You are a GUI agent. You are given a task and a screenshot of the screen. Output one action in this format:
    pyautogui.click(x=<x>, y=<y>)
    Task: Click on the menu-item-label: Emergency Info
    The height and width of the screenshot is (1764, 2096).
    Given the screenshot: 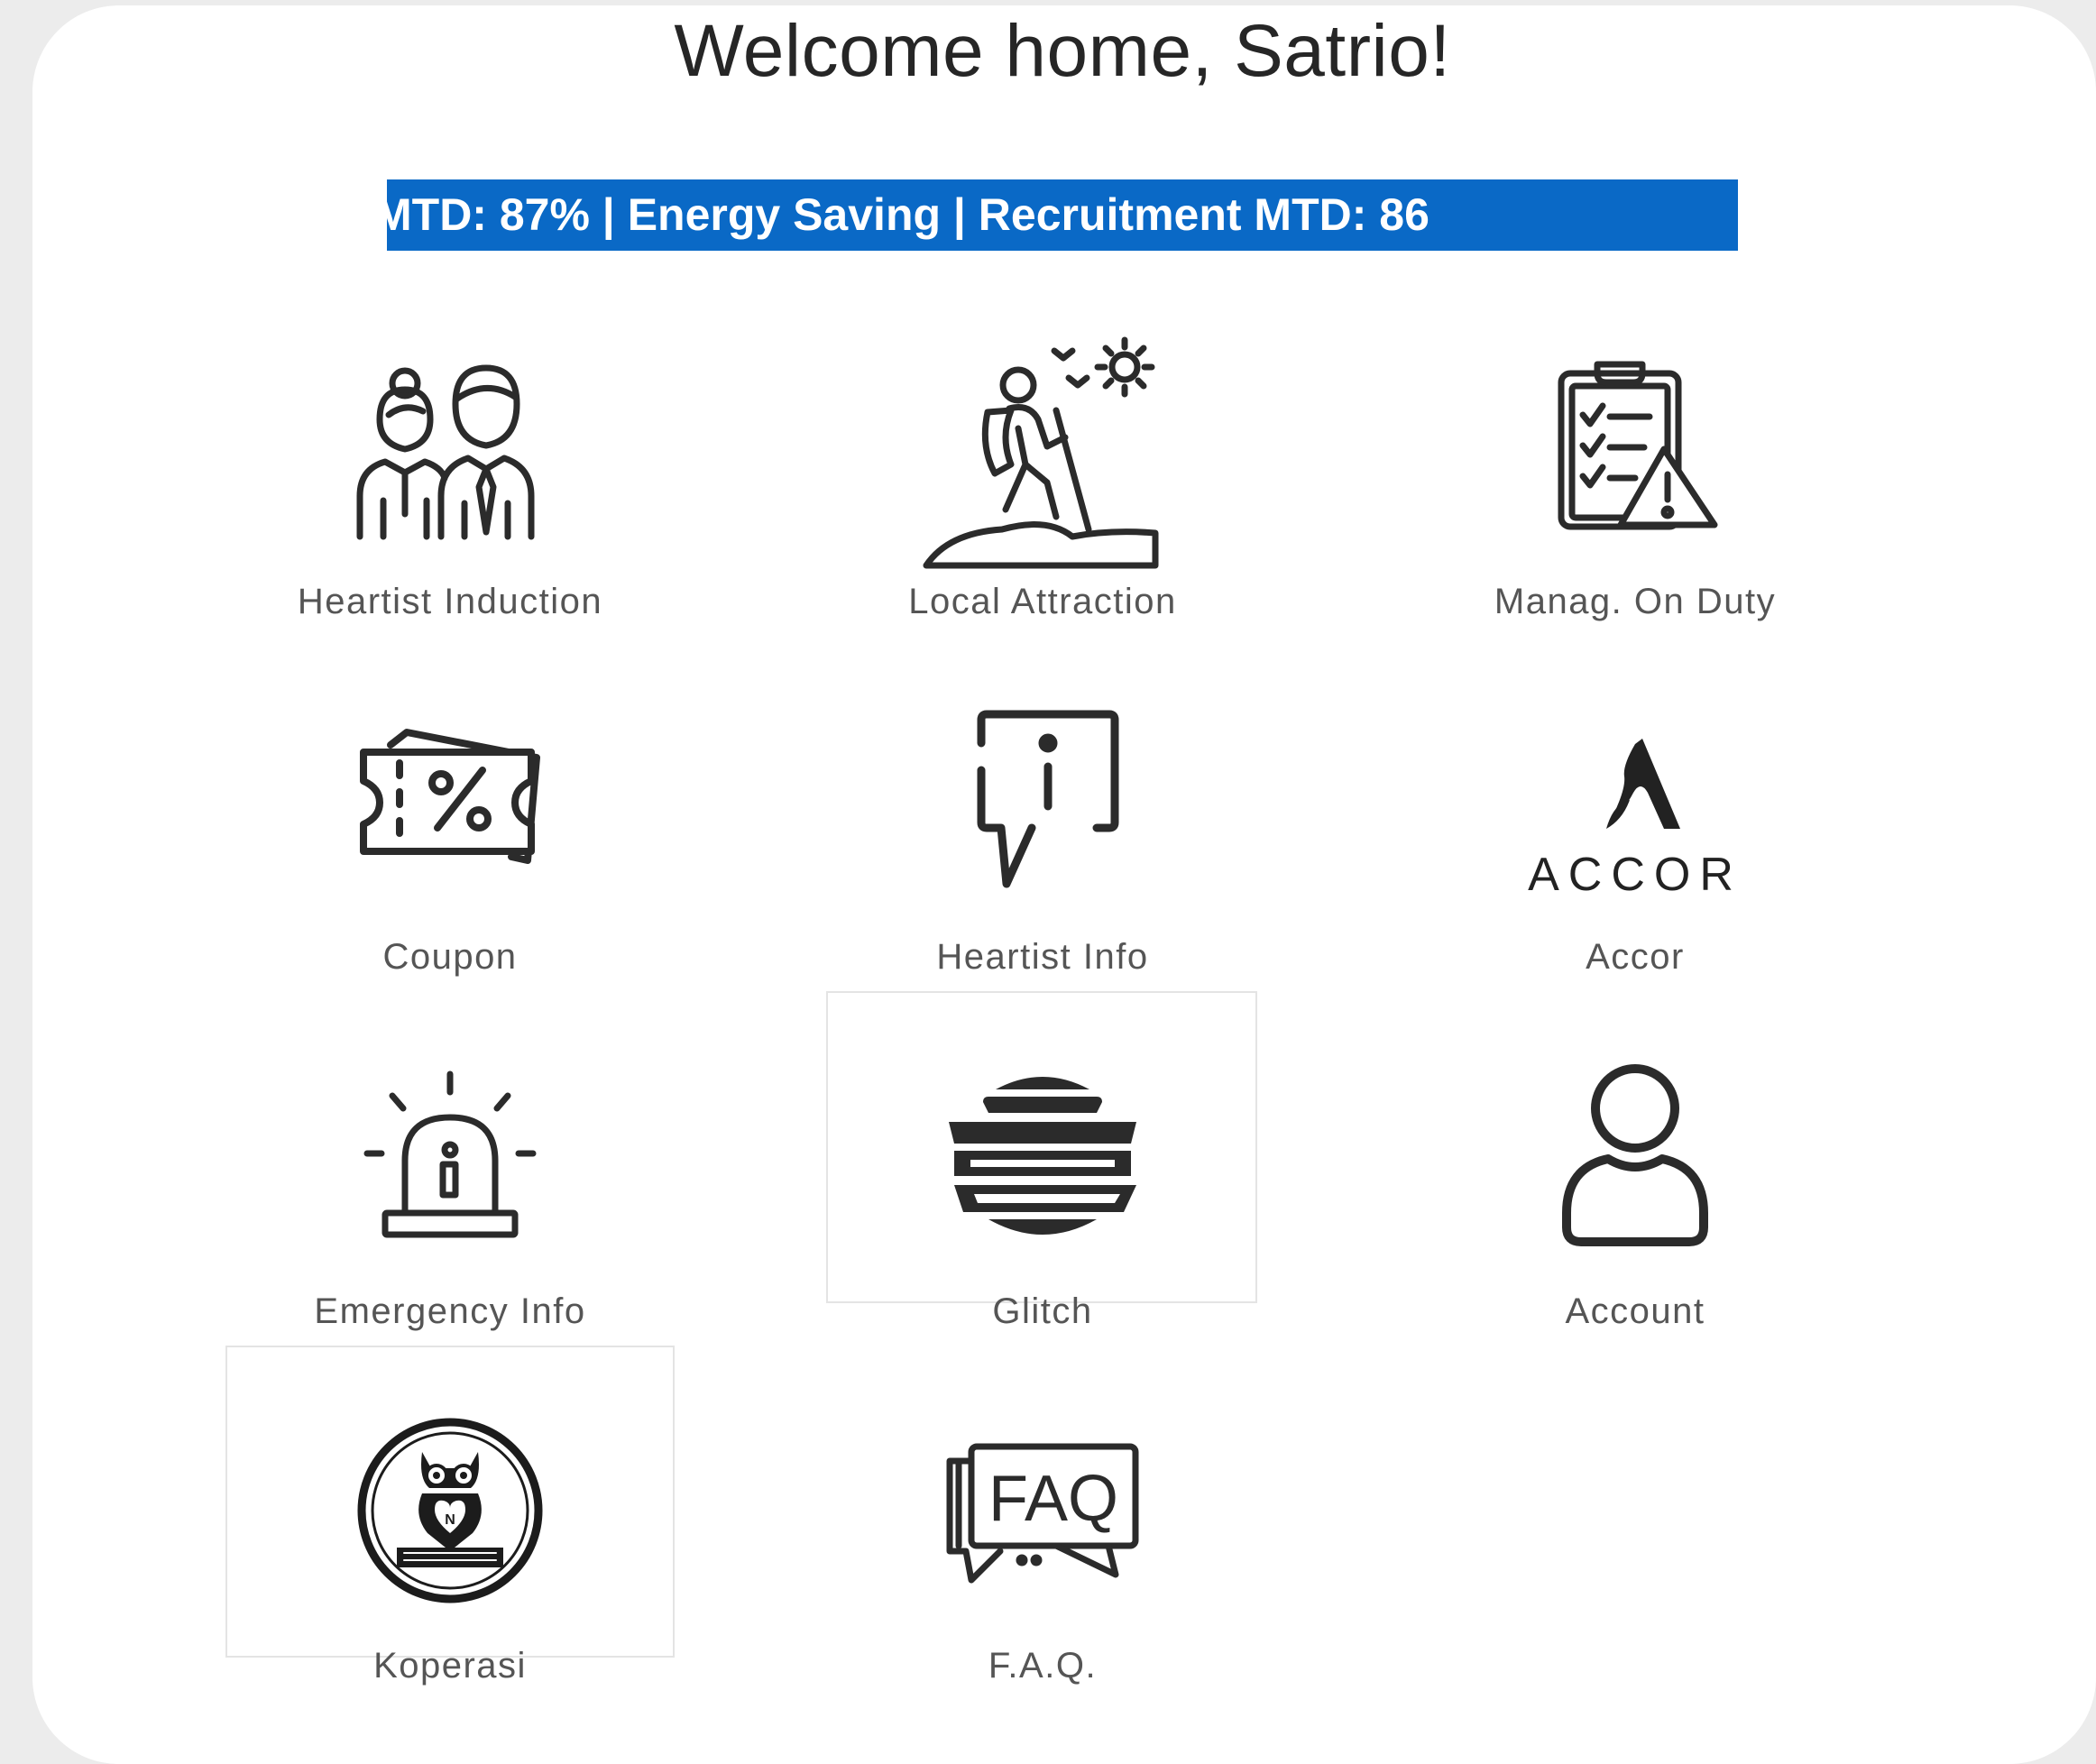 What is the action you would take?
    pyautogui.click(x=450, y=1311)
    